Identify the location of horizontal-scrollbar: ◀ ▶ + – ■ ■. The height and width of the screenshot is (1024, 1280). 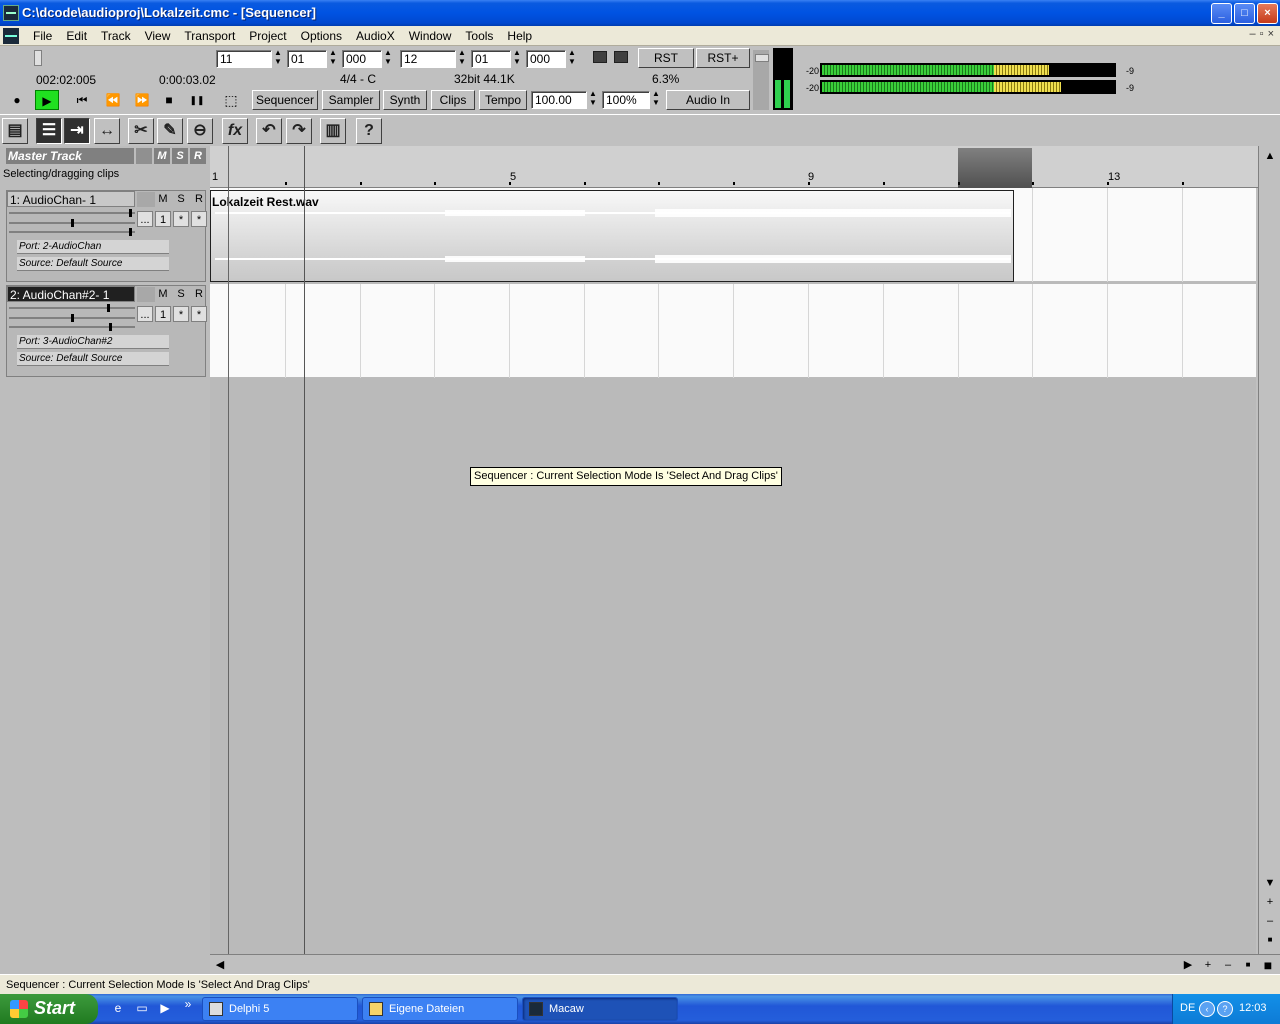
(745, 964).